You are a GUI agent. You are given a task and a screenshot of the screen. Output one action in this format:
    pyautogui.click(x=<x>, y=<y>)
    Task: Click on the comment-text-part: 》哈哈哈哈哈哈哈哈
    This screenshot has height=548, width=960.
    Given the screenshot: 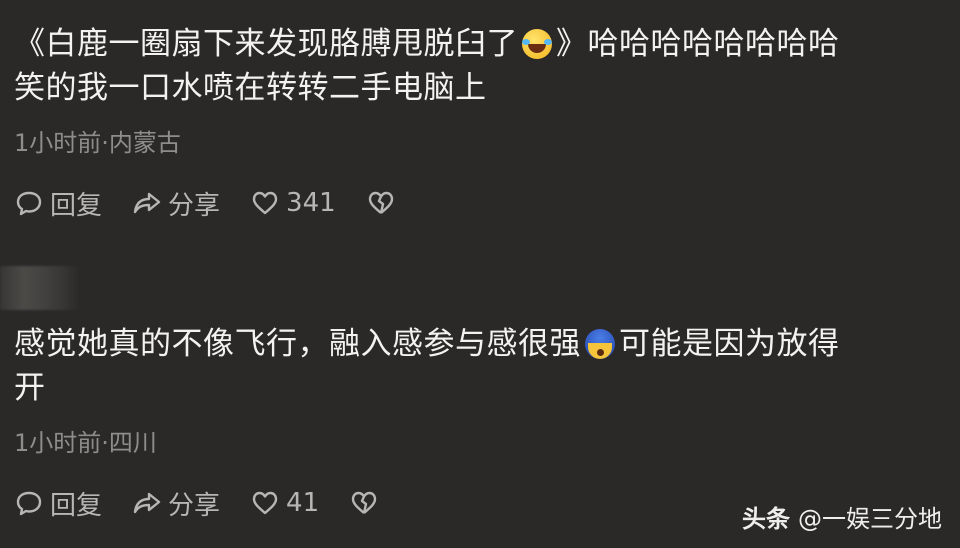 What is the action you would take?
    pyautogui.click(x=698, y=44)
    